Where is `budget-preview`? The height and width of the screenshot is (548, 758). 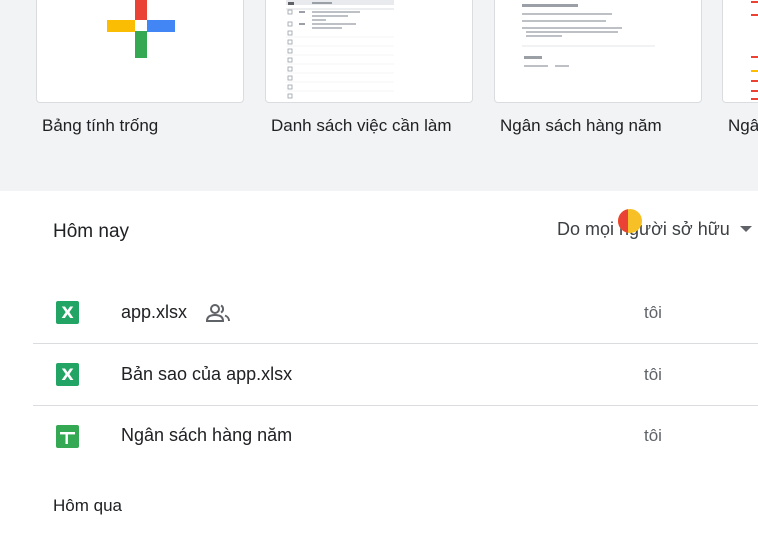 budget-preview is located at coordinates (588, 35).